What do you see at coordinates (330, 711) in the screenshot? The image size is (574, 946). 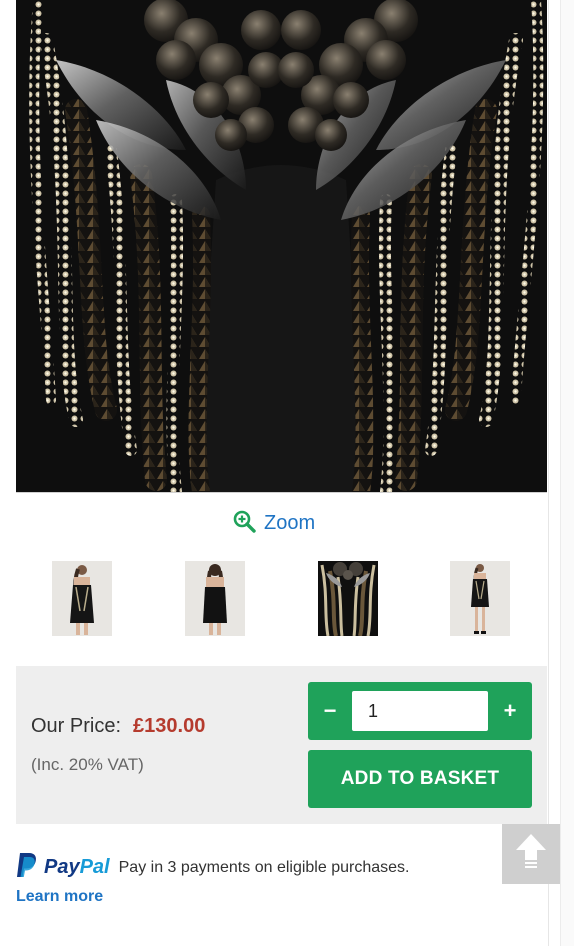 I see `quantity-decrease-button: −` at bounding box center [330, 711].